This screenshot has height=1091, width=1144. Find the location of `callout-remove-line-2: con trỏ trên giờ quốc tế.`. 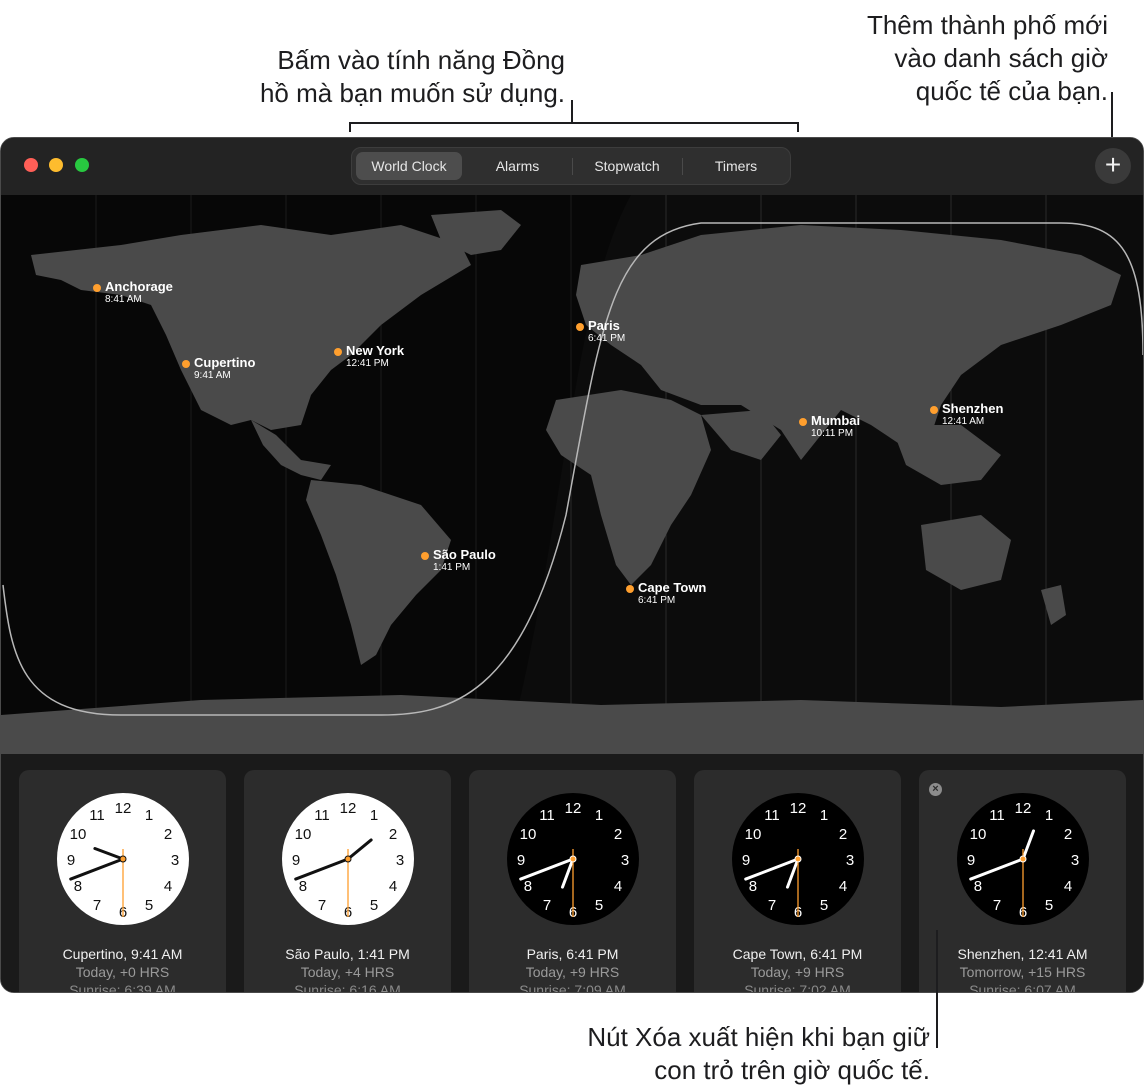

callout-remove-line-2: con trỏ trên giờ quốc tế. is located at coordinates (792, 1070).